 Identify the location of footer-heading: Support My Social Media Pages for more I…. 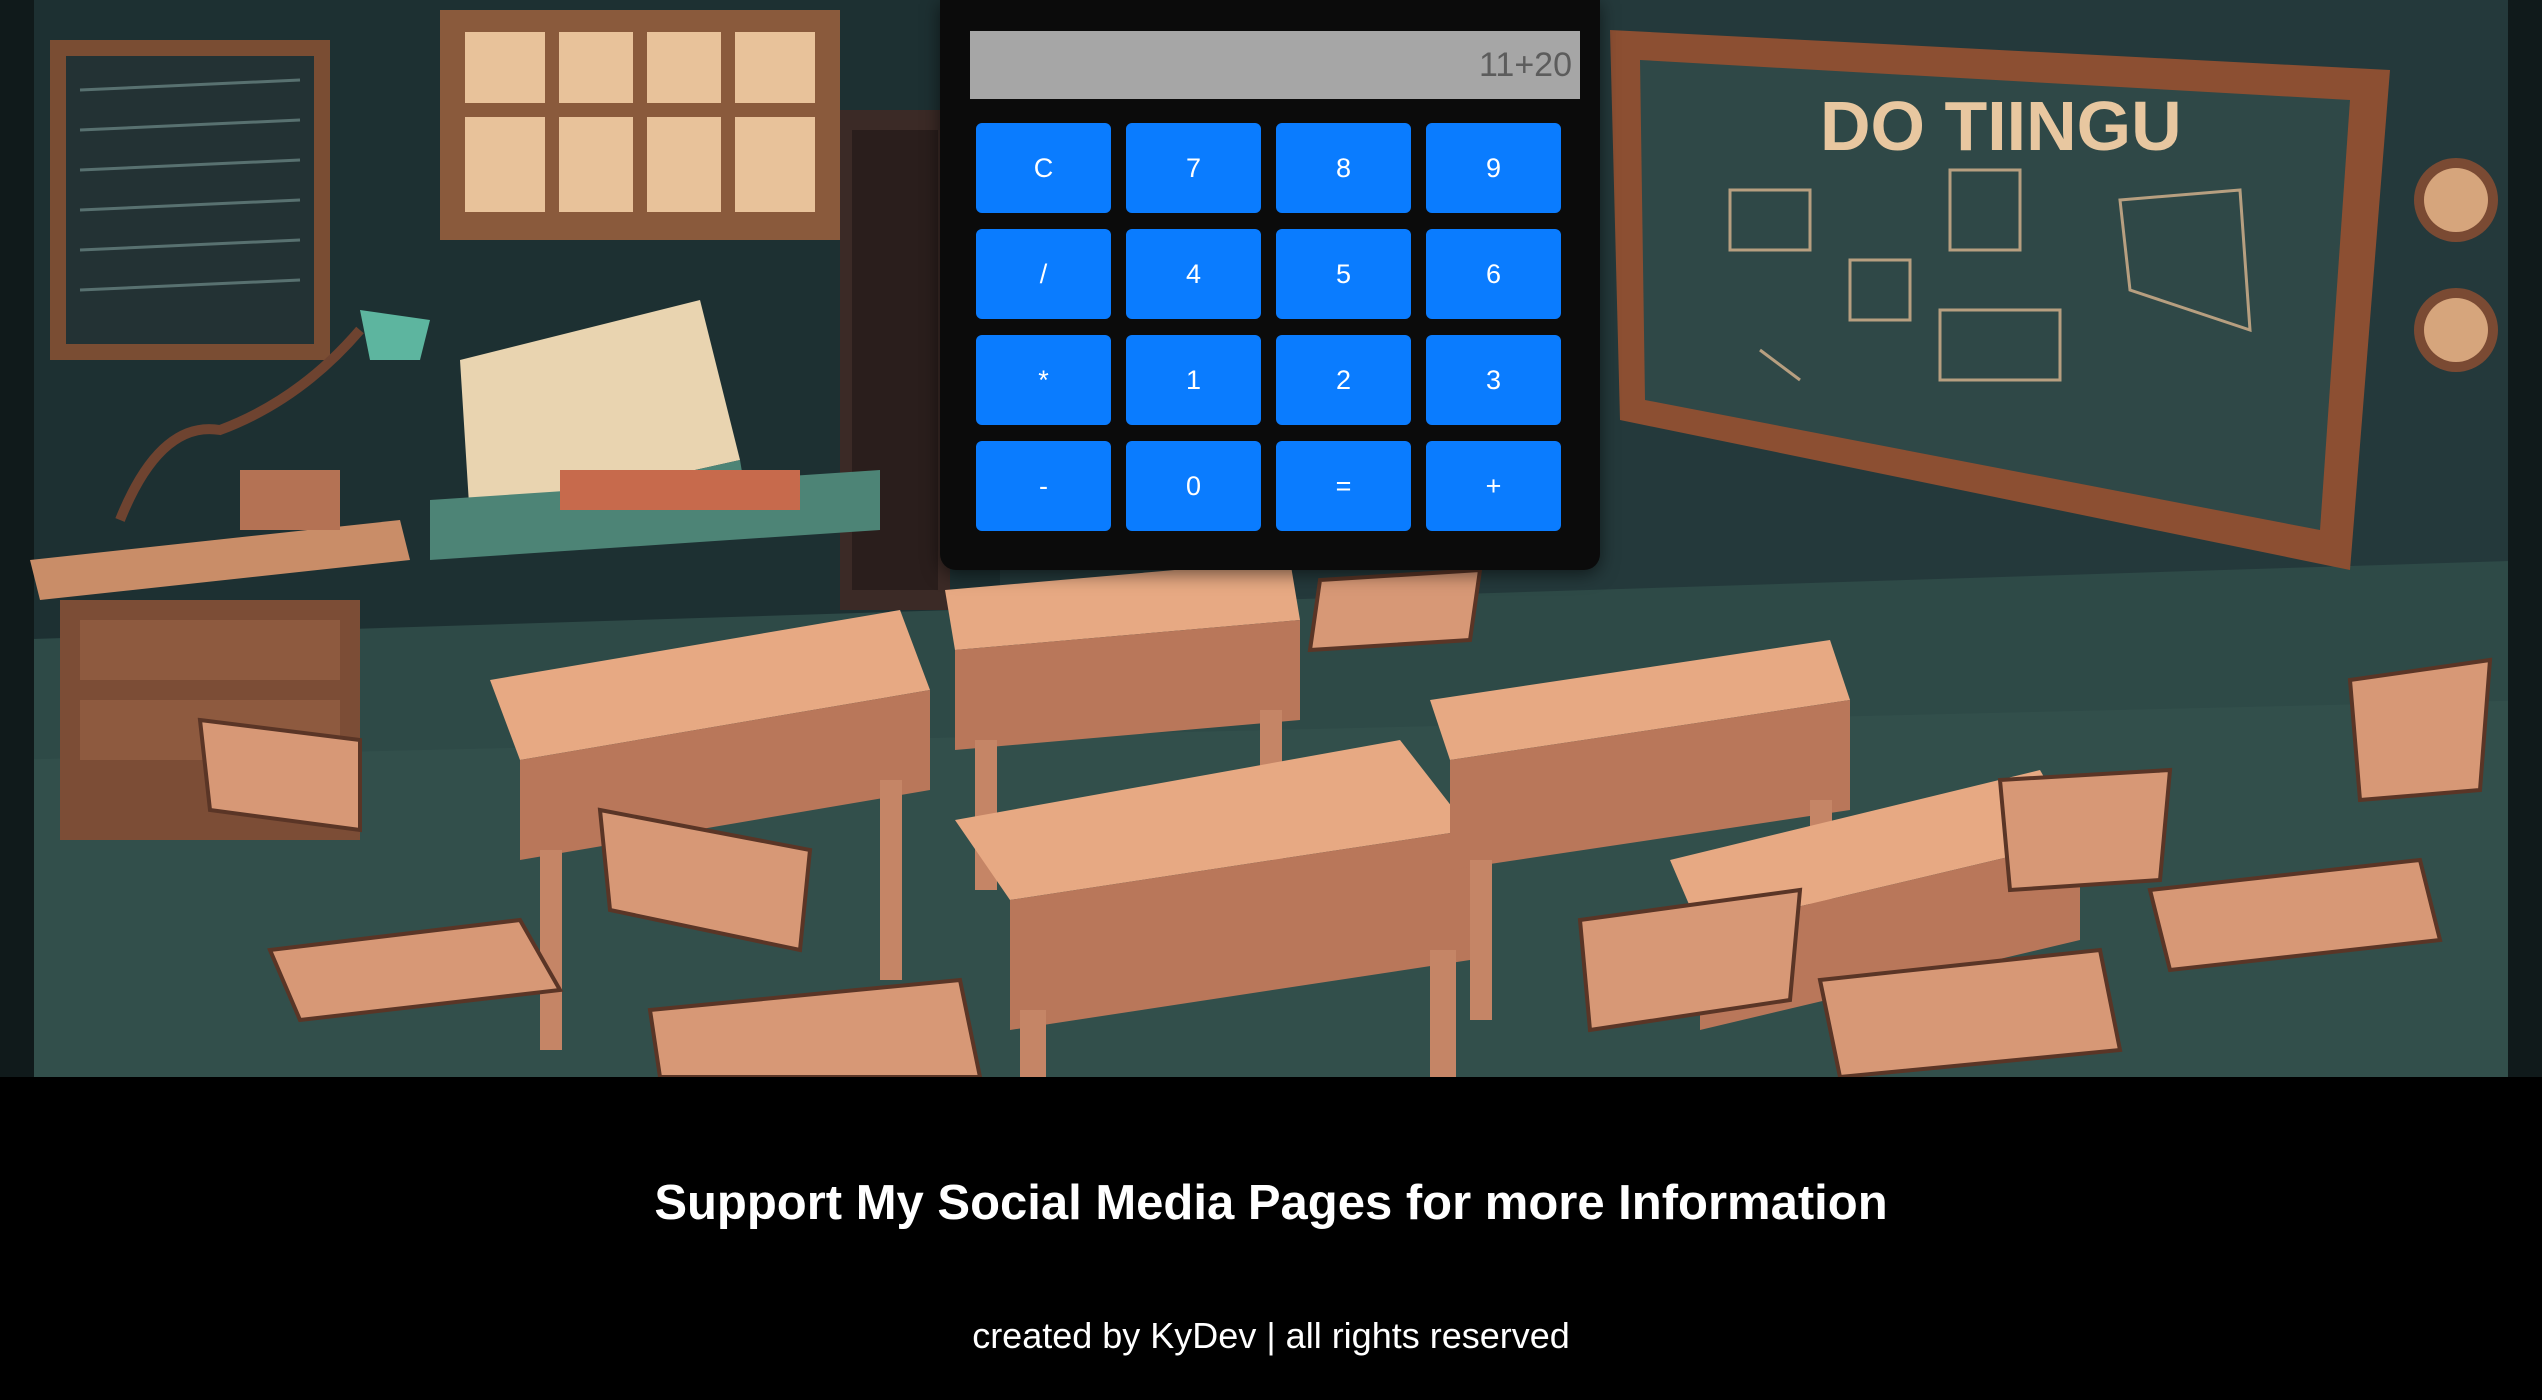
(1271, 1203).